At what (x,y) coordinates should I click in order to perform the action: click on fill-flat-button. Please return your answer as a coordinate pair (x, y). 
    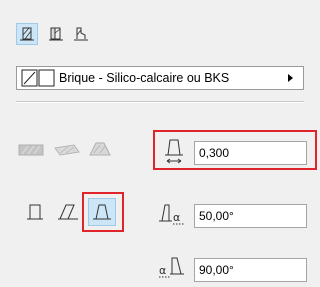
    Looking at the image, I should click on (31, 150).